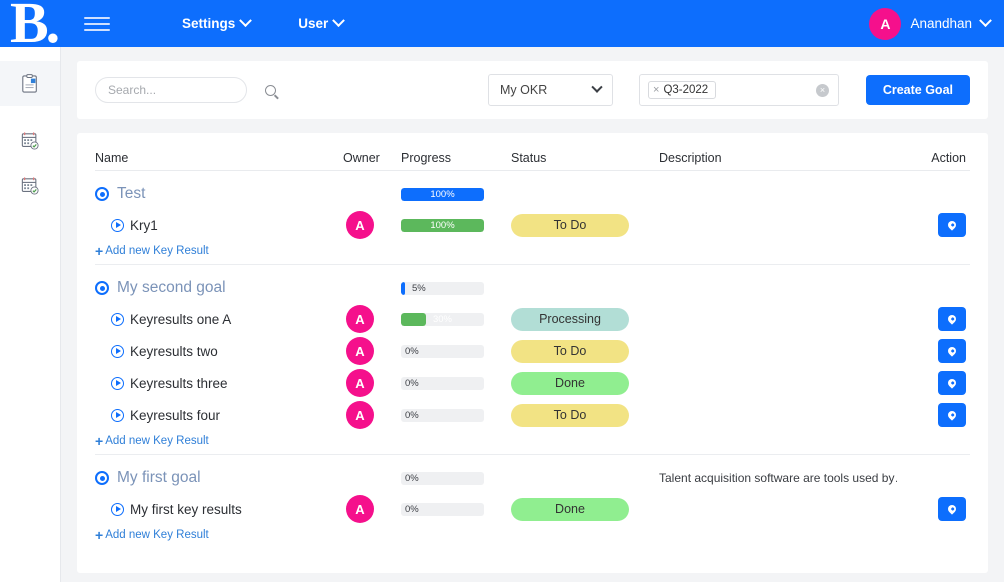 Image resolution: width=1004 pixels, height=582 pixels. I want to click on hamburger-bar, so click(97, 23).